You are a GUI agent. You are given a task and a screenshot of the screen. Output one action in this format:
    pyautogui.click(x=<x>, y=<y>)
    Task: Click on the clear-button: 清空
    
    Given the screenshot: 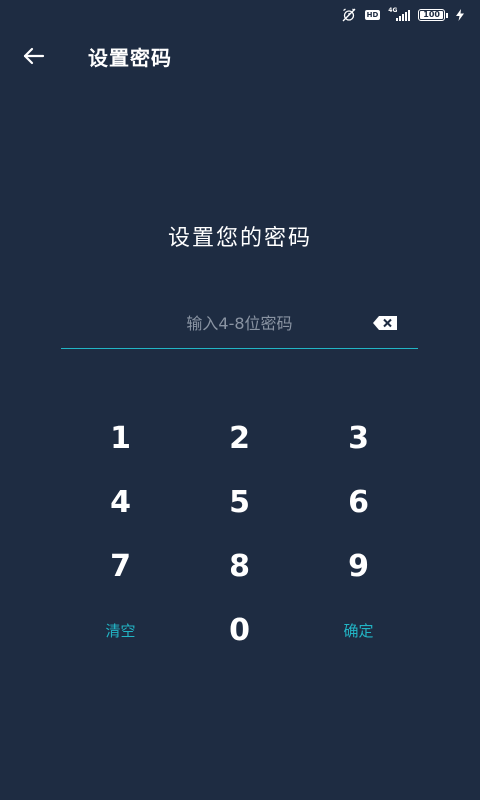 What is the action you would take?
    pyautogui.click(x=120, y=630)
    